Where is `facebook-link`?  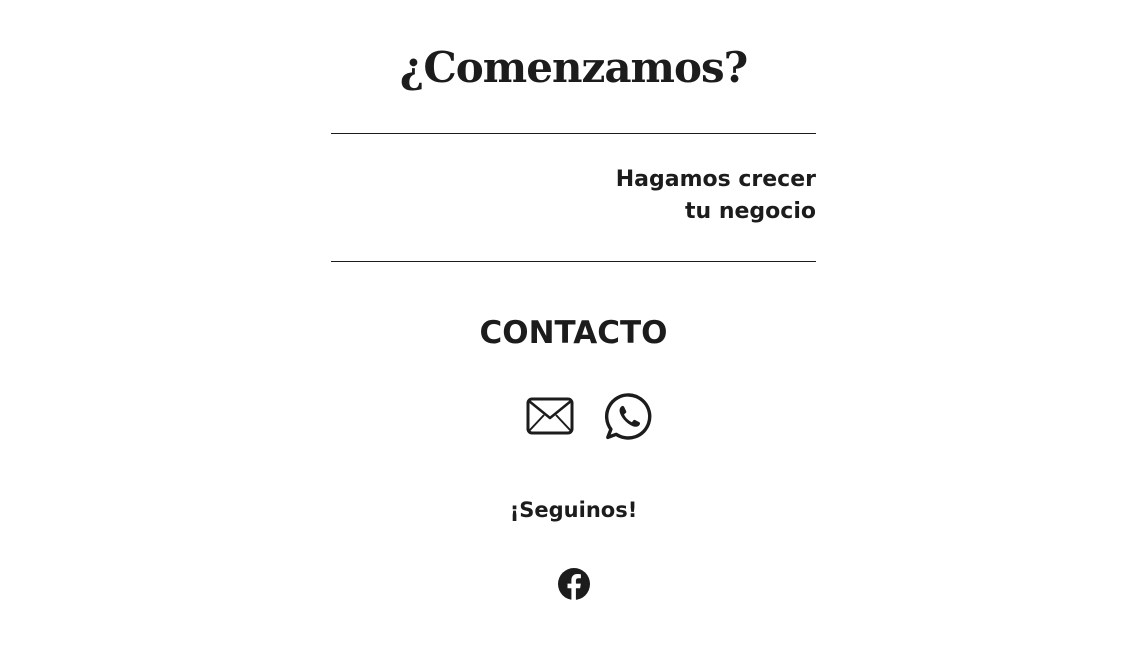
facebook-link is located at coordinates (574, 584).